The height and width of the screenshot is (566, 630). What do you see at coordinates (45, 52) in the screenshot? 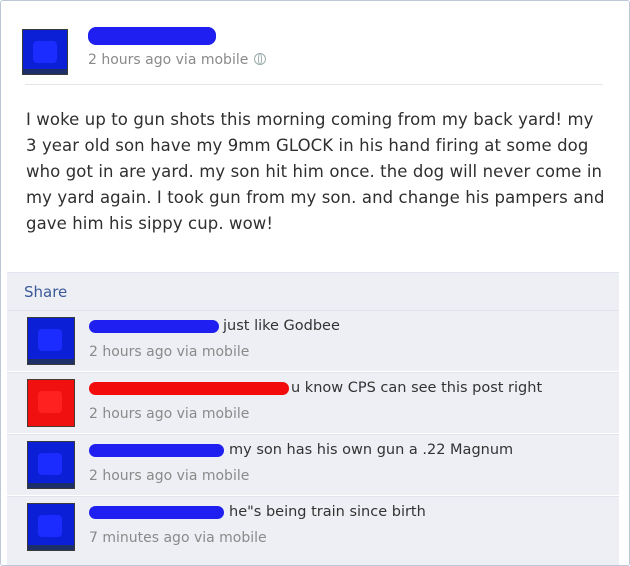
I see `poster-avatar` at bounding box center [45, 52].